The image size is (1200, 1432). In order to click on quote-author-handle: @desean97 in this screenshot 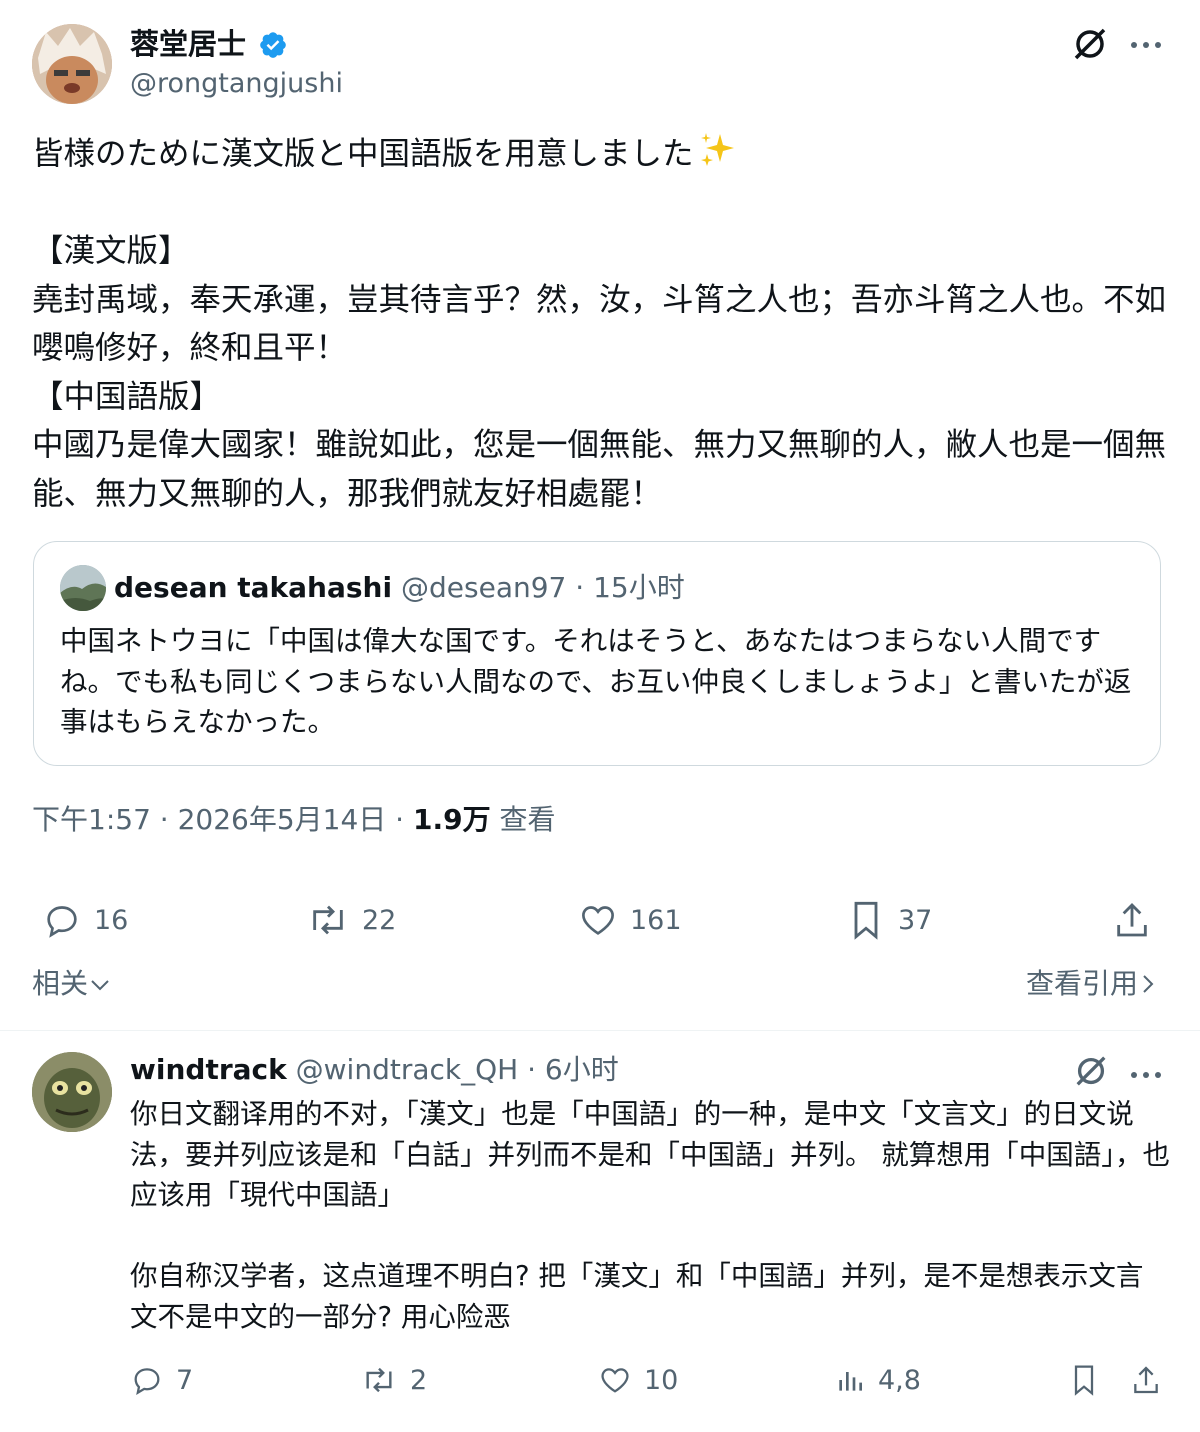, I will do `click(483, 587)`.